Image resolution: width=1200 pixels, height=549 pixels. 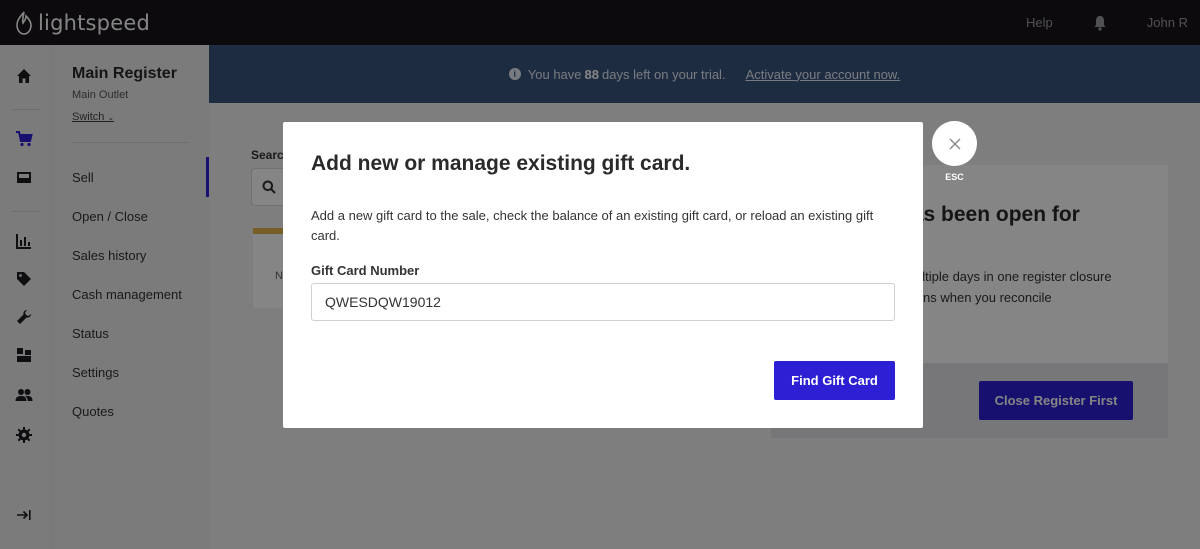 What do you see at coordinates (954, 177) in the screenshot?
I see `esc-label: ESC` at bounding box center [954, 177].